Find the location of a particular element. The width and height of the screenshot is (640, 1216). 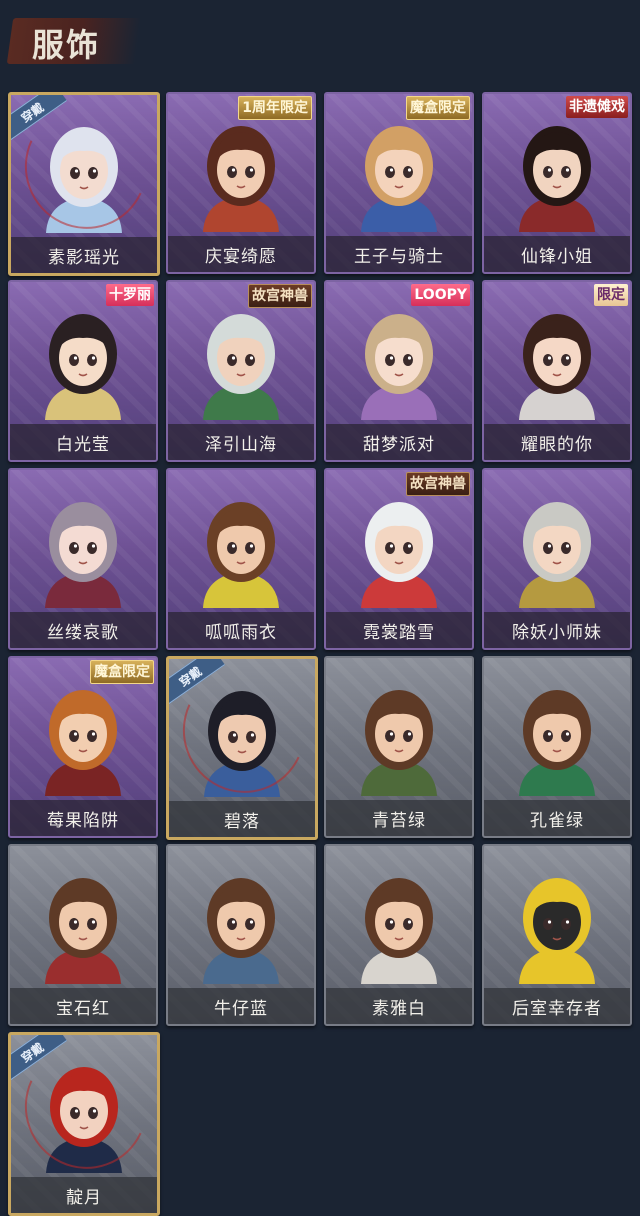

outfit-card: 非遗傩戏 仙锋小姐 is located at coordinates (557, 183).